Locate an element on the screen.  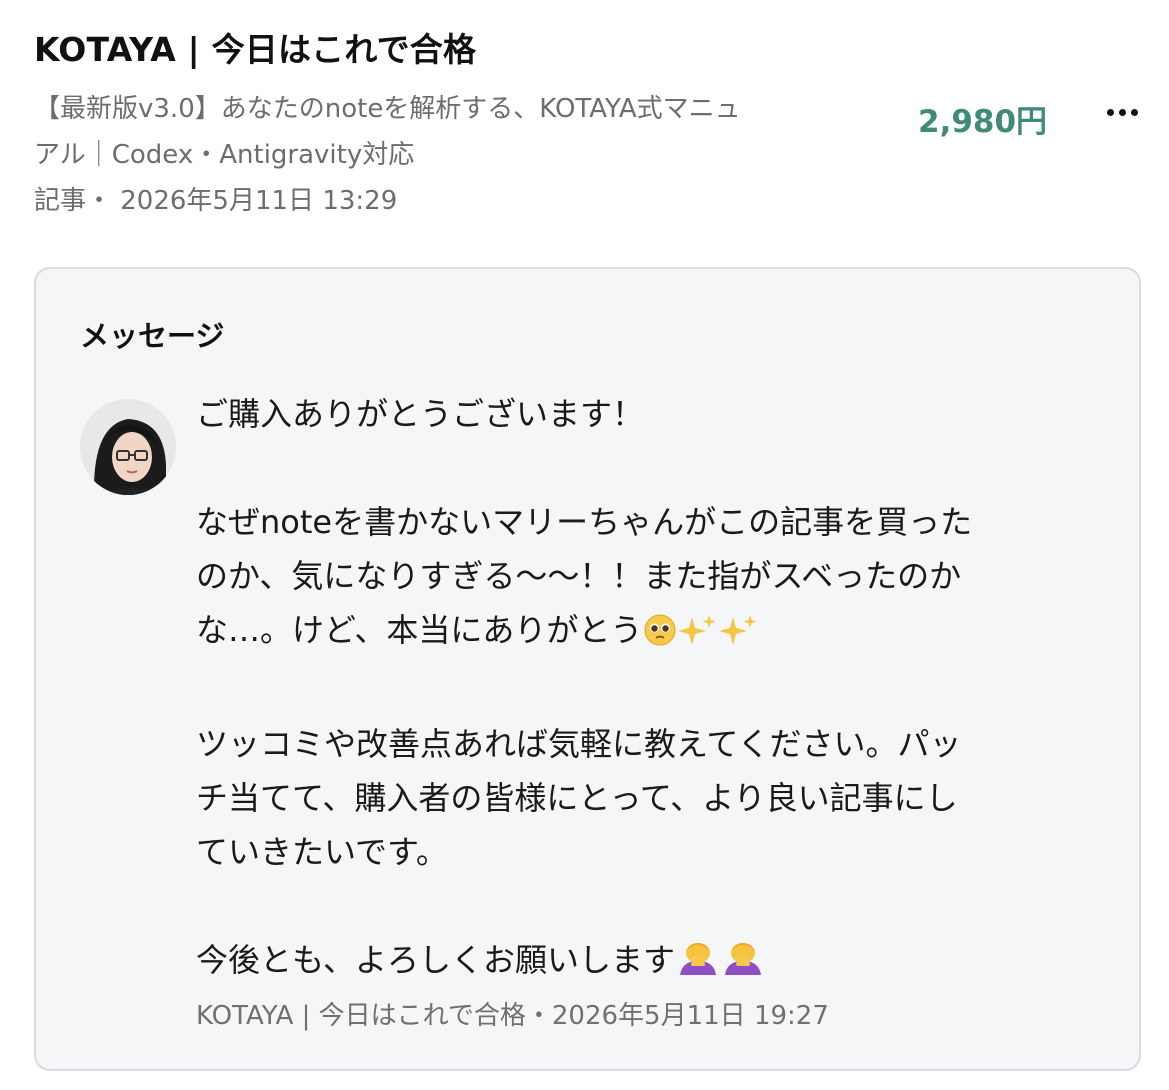
more-options-button is located at coordinates (1122, 112).